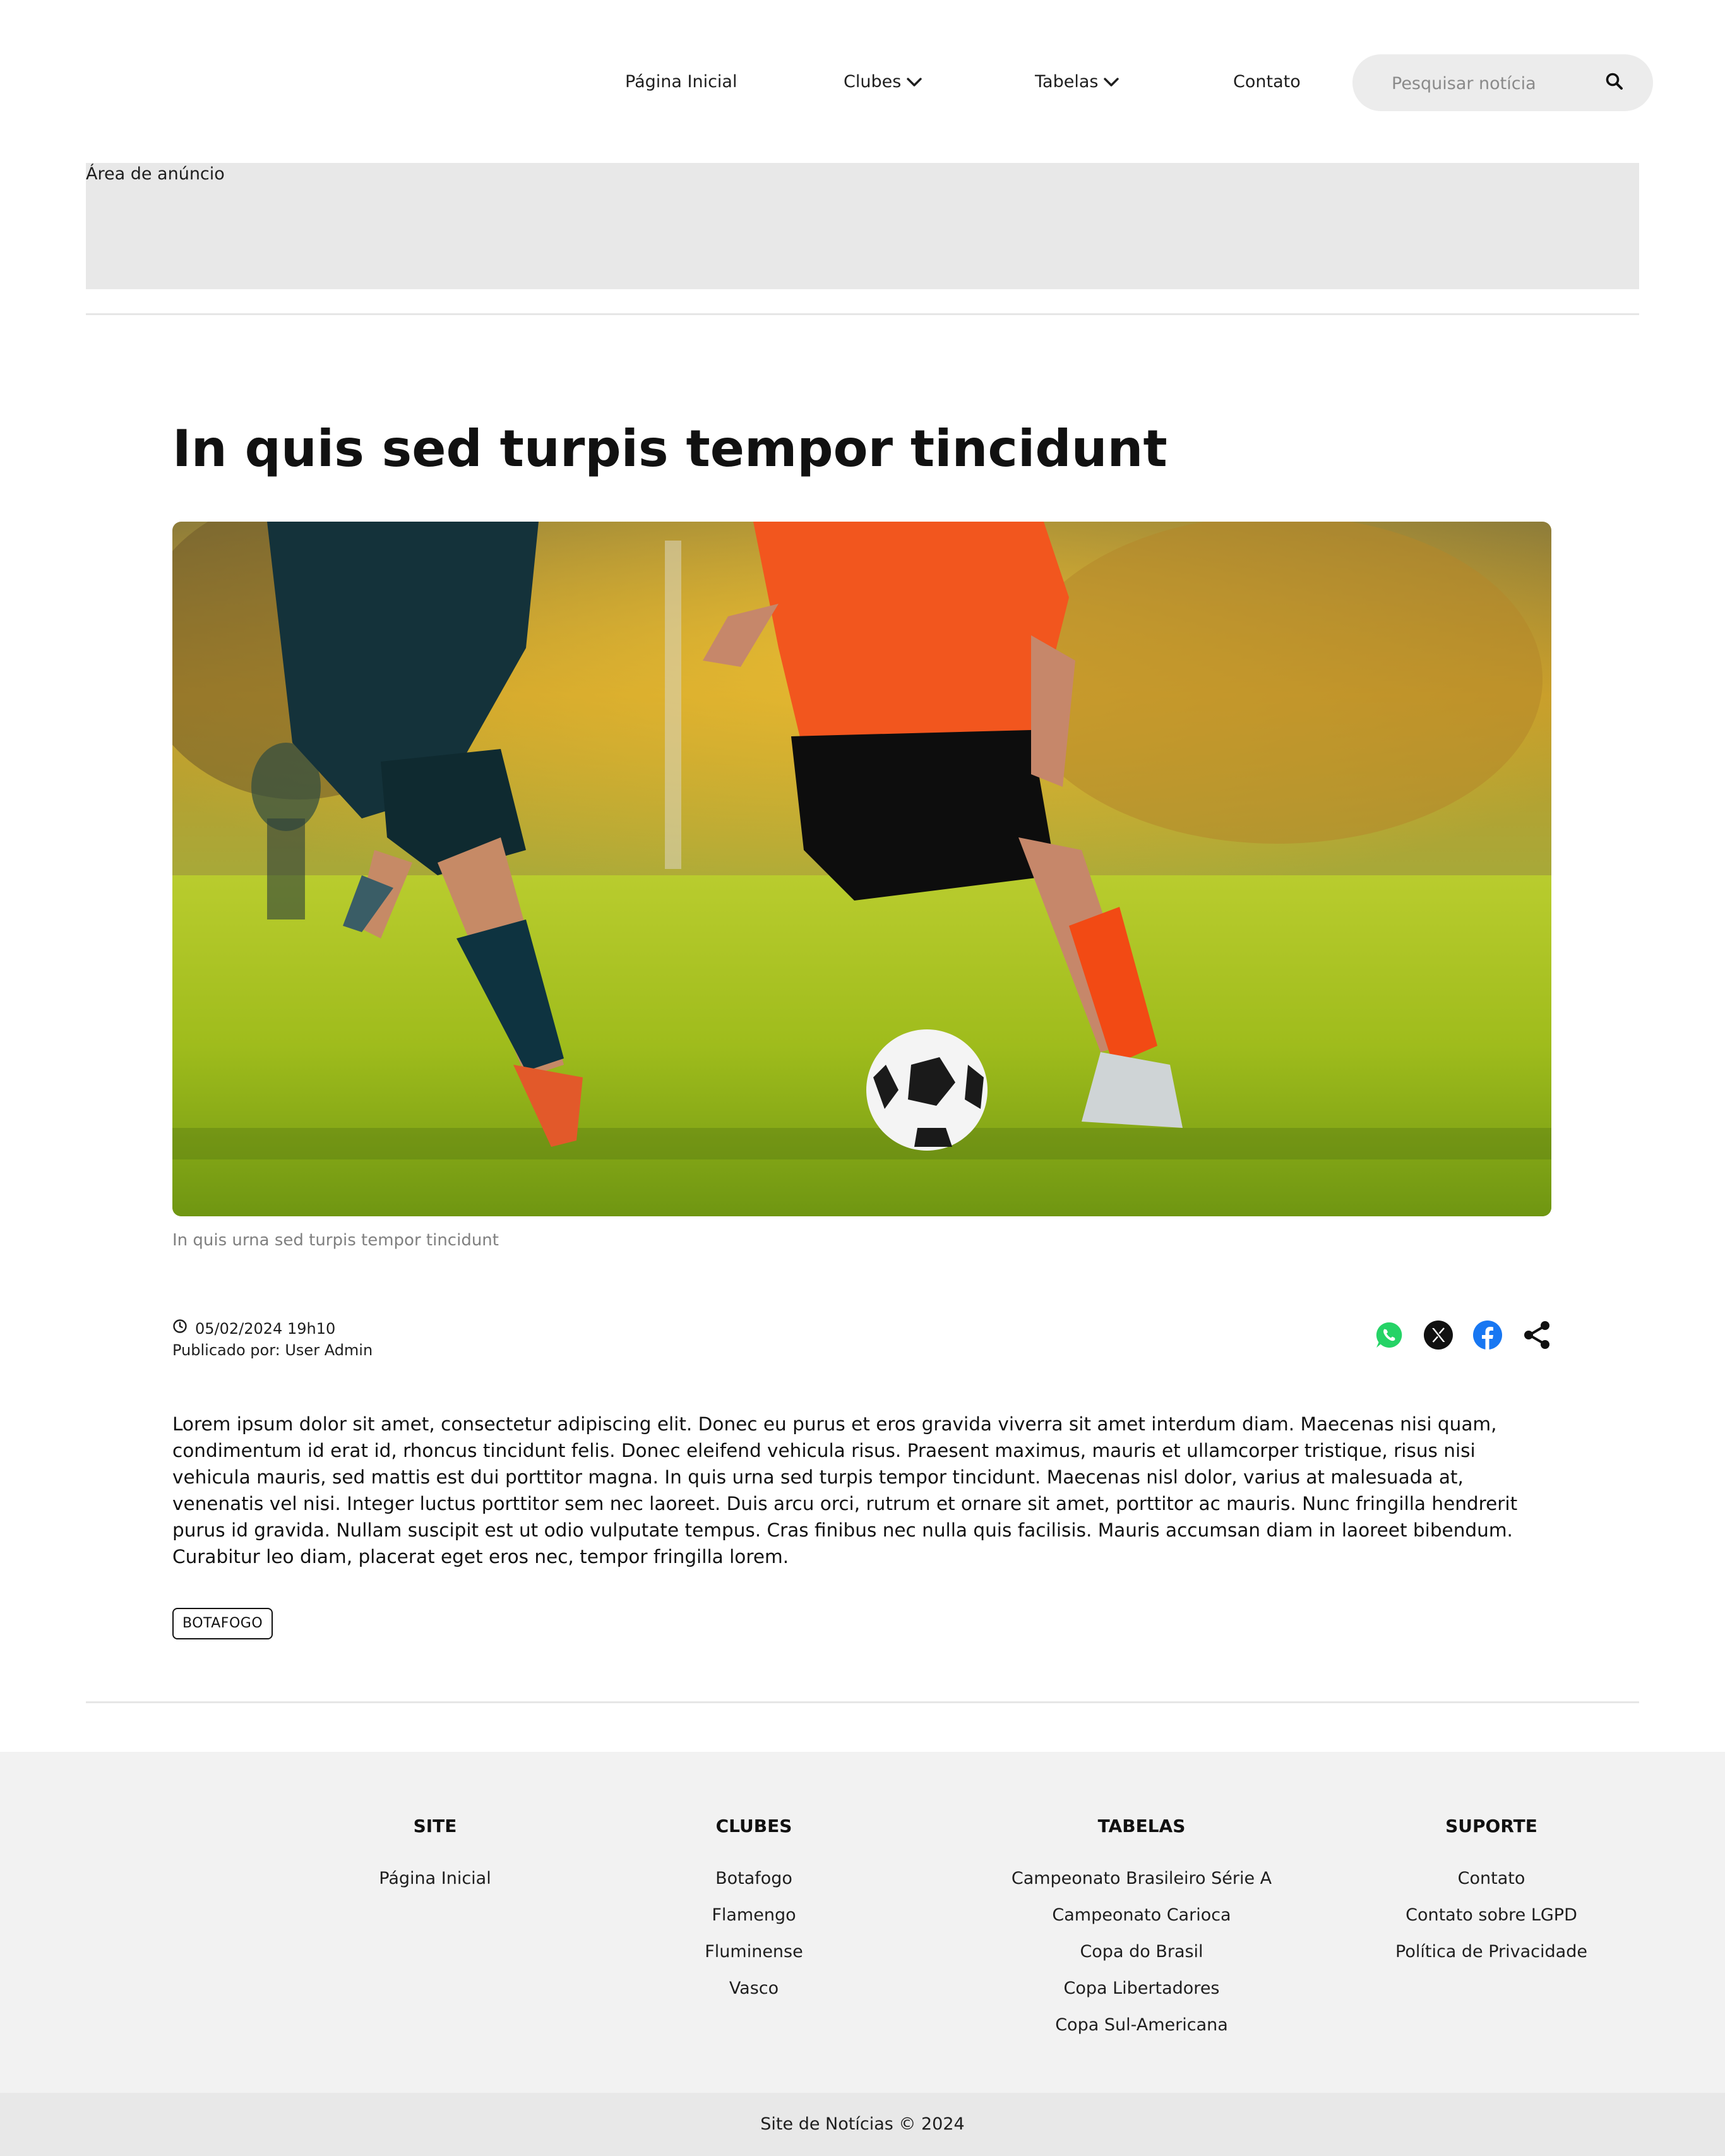 Image resolution: width=1725 pixels, height=2156 pixels. I want to click on footer-heading-tables: TABELAS, so click(1141, 1826).